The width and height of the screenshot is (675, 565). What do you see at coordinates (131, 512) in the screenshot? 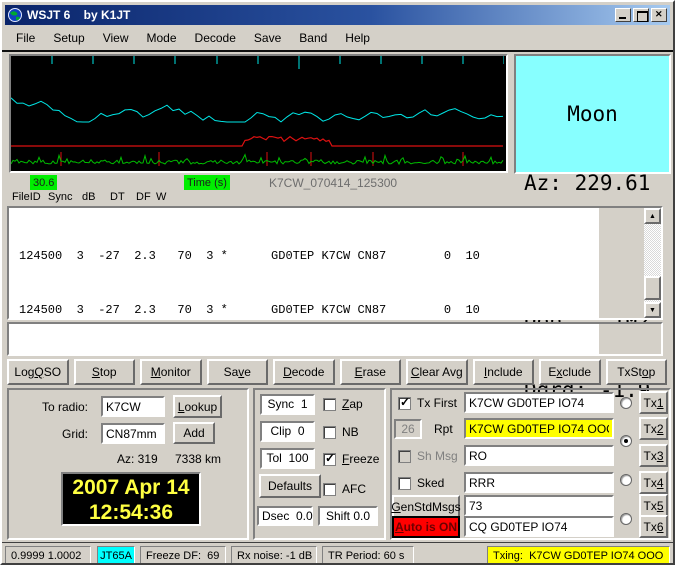
I see `clock-time: 12:54:36` at bounding box center [131, 512].